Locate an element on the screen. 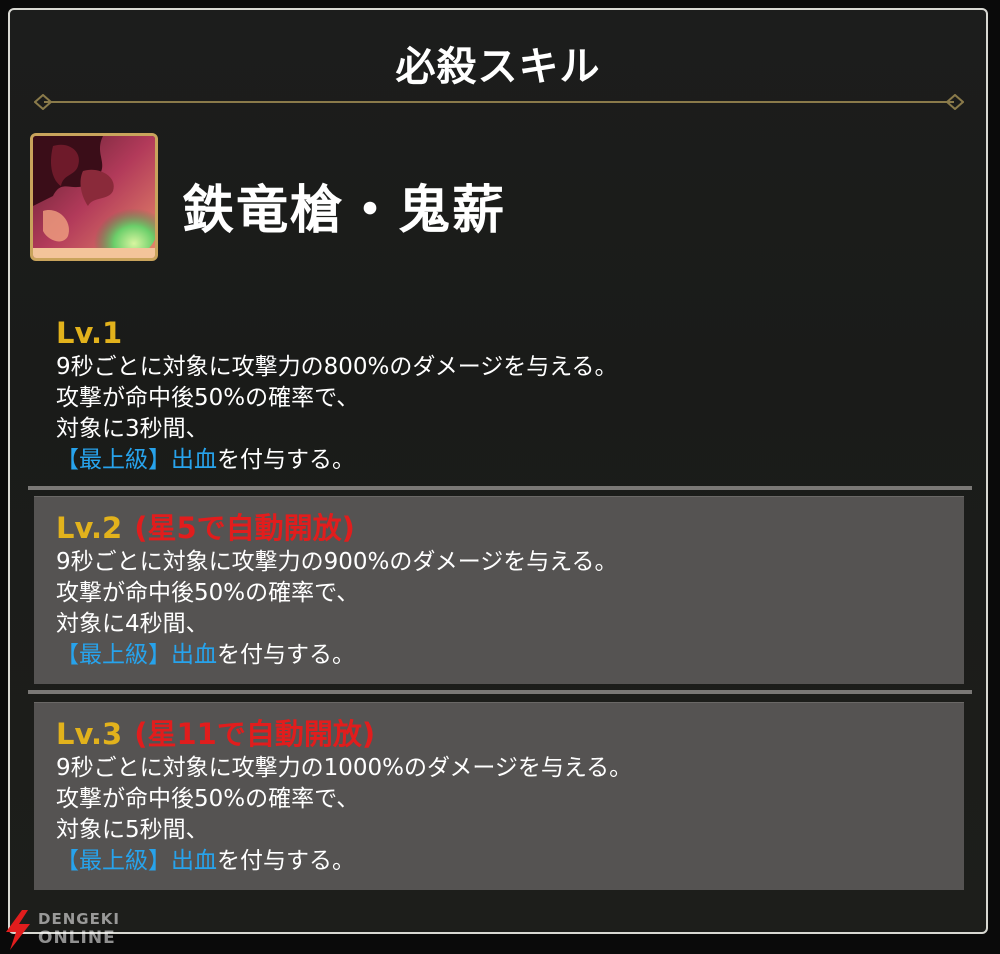 The height and width of the screenshot is (954, 1000). level-label: Lv.2 is located at coordinates (89, 528).